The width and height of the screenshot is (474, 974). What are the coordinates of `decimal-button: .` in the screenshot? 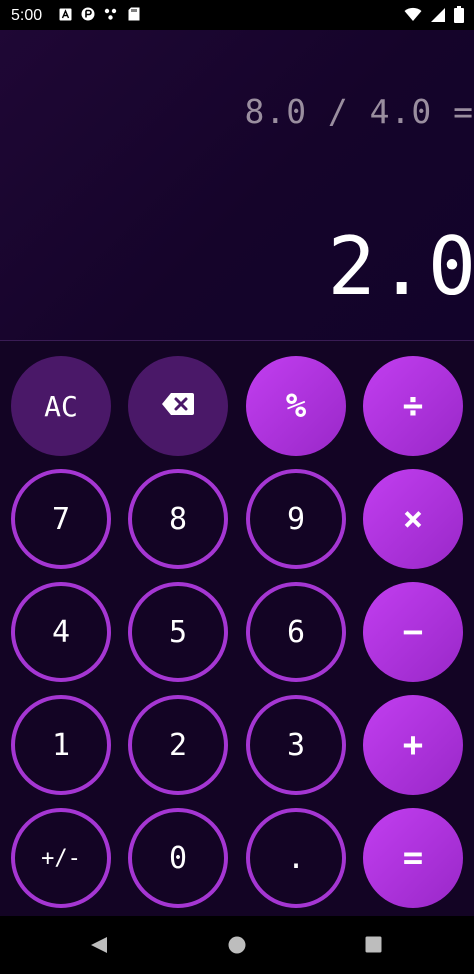 It's located at (296, 858).